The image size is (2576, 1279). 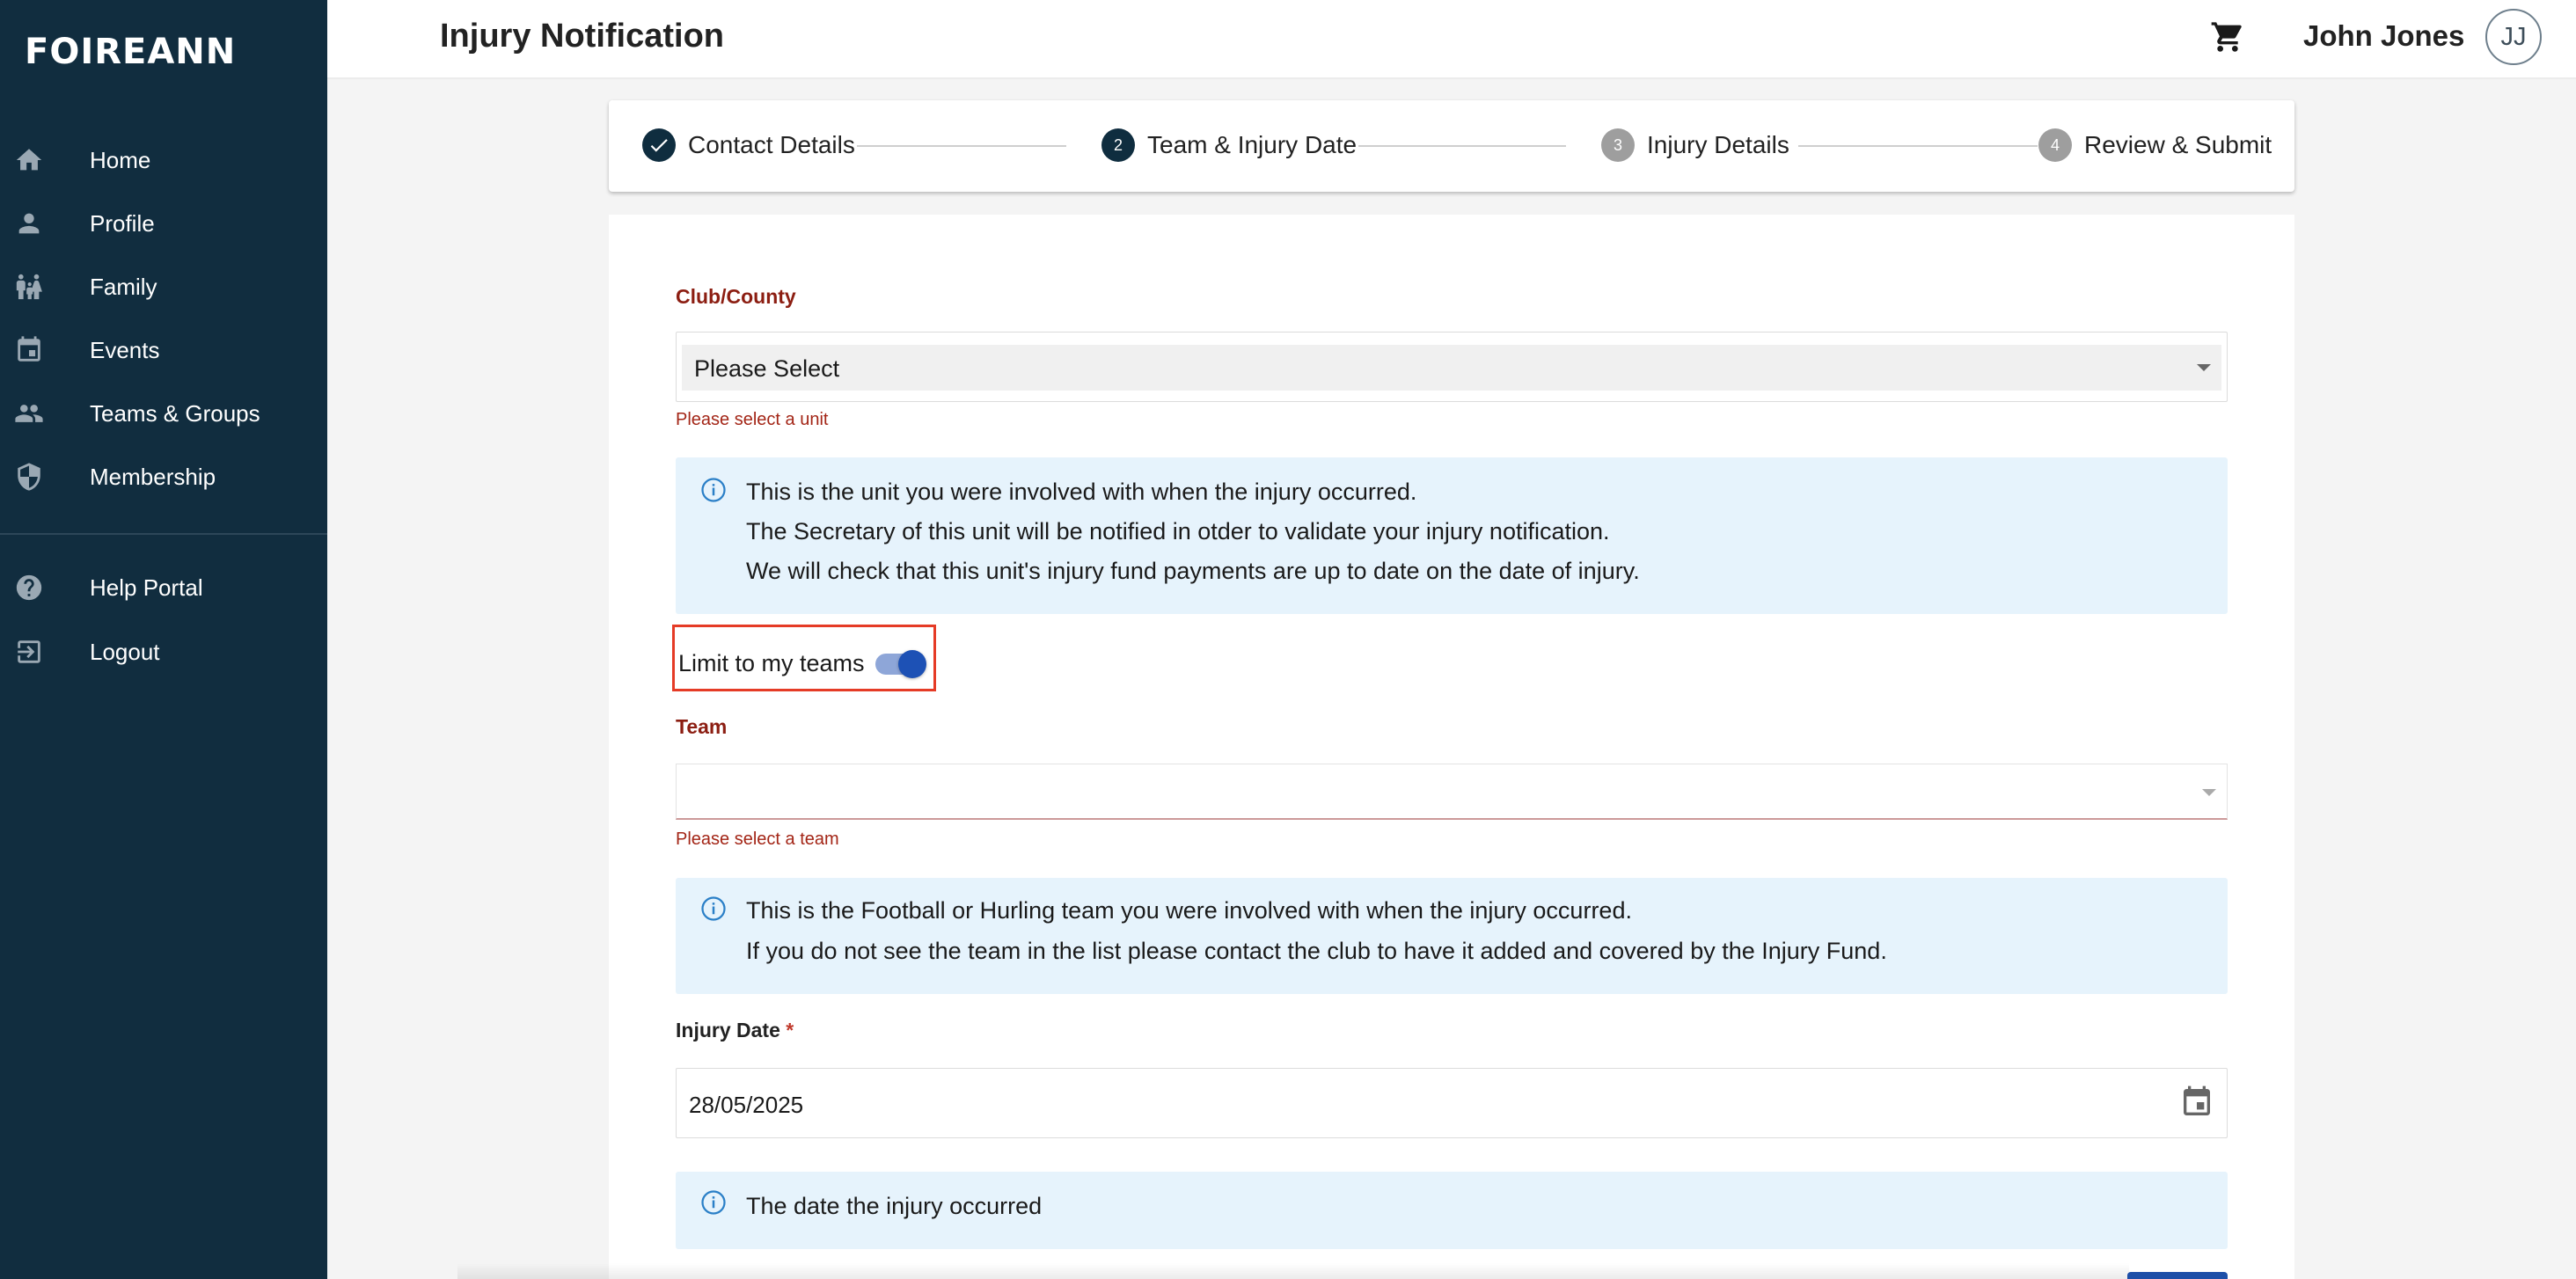 I want to click on sidebar-item-label: Profile, so click(x=123, y=223).